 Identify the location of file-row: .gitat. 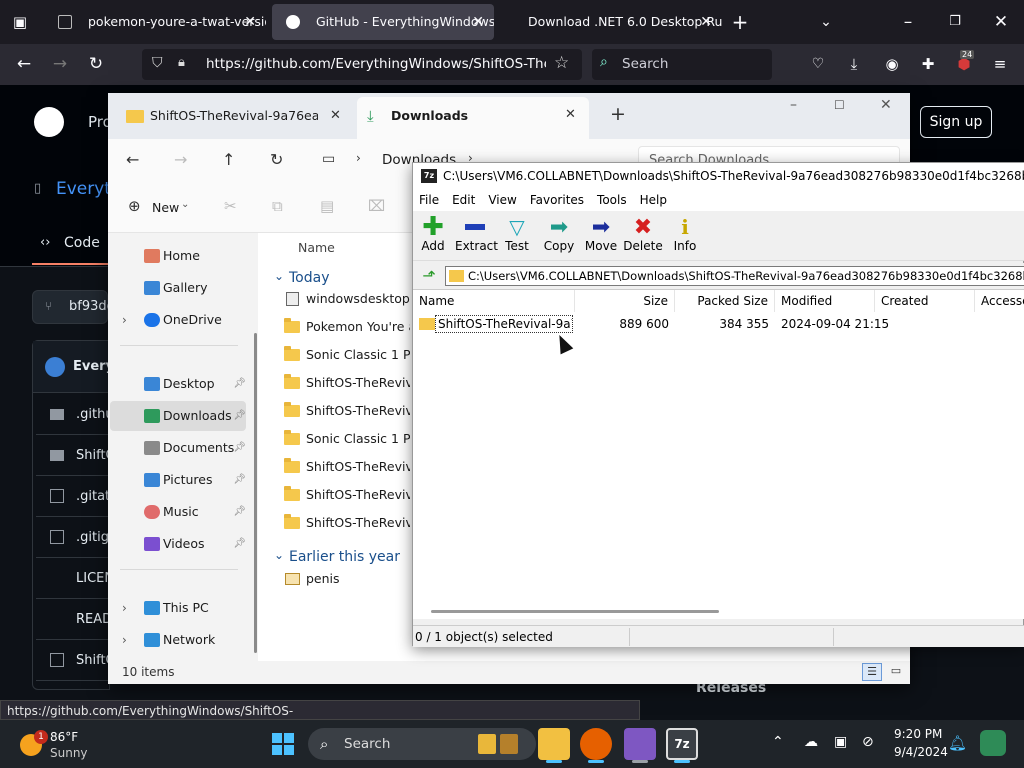
(73, 496).